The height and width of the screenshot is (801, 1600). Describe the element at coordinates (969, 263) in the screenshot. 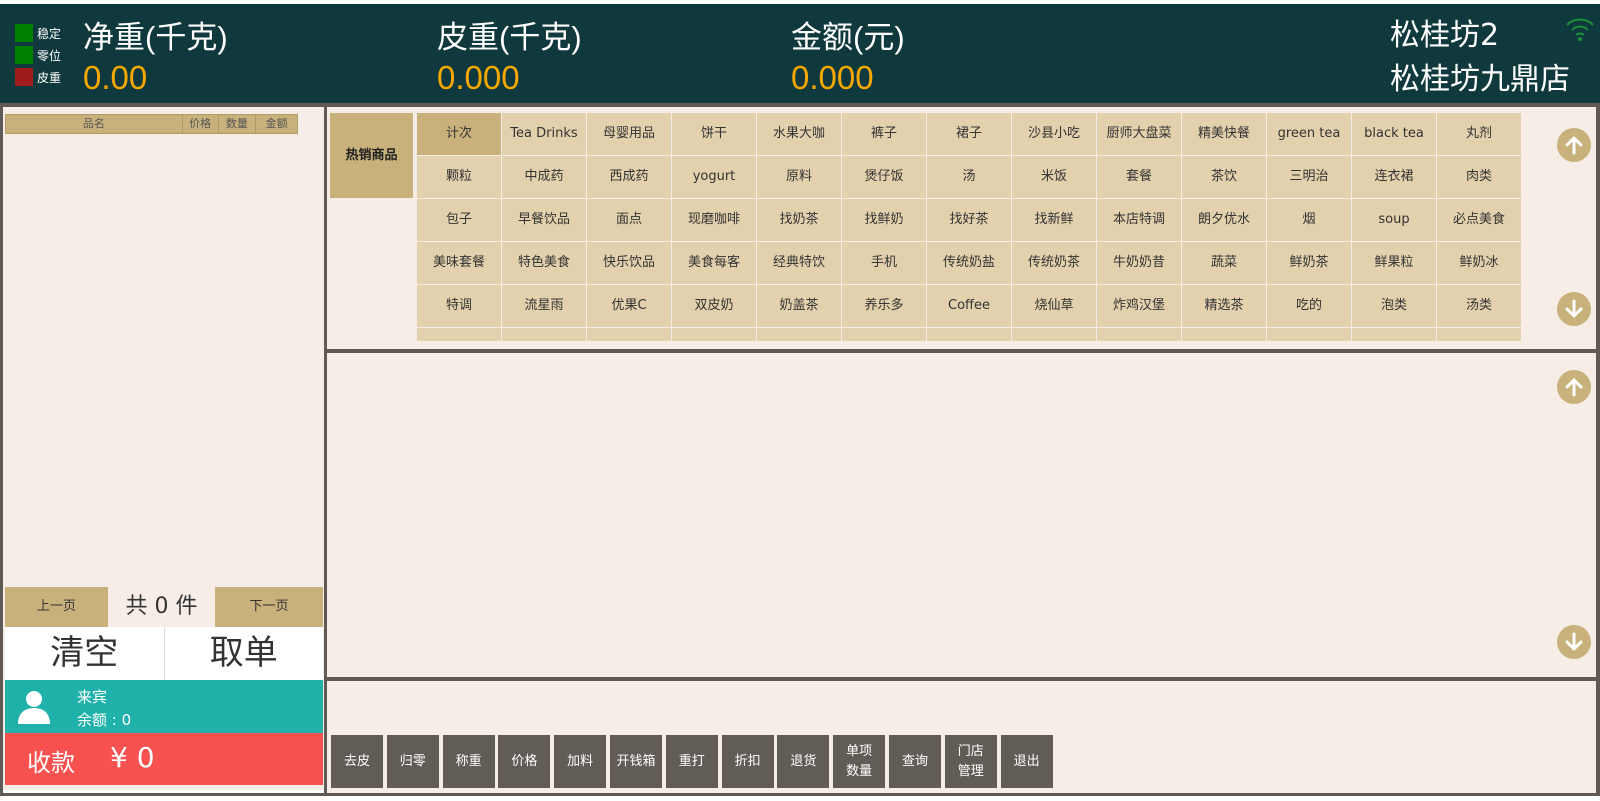

I see `category-item: 传统奶盐` at that location.